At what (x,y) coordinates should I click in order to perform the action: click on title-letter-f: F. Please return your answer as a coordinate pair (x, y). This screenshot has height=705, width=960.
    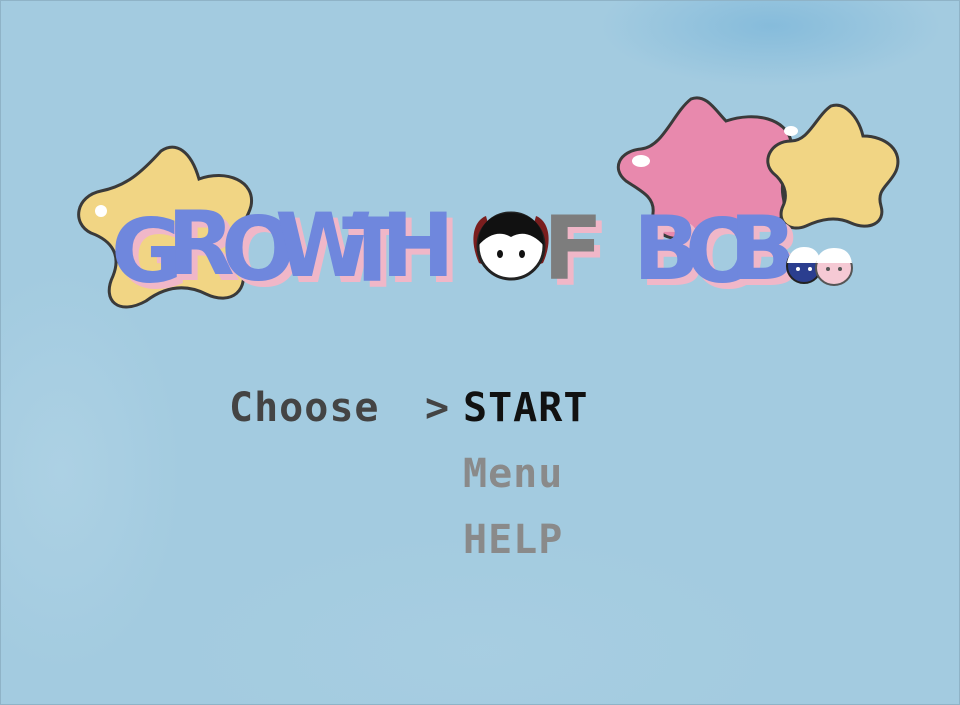
    Looking at the image, I should click on (573, 248).